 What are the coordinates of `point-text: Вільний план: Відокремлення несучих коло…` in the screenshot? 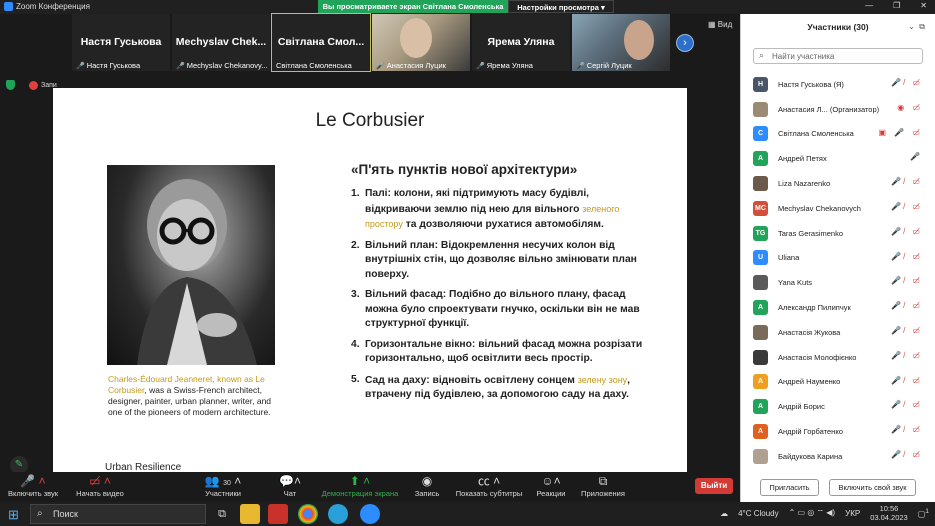 It's located at (501, 259).